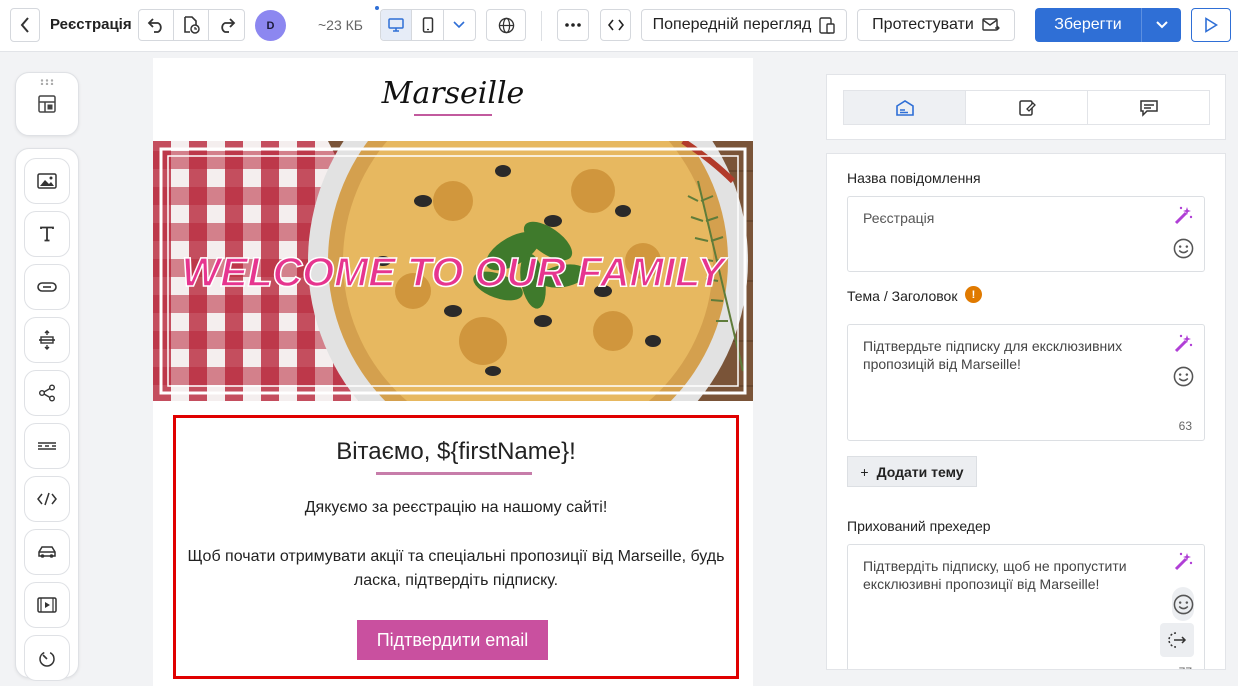 The width and height of the screenshot is (1238, 686). I want to click on undo-button, so click(156, 25).